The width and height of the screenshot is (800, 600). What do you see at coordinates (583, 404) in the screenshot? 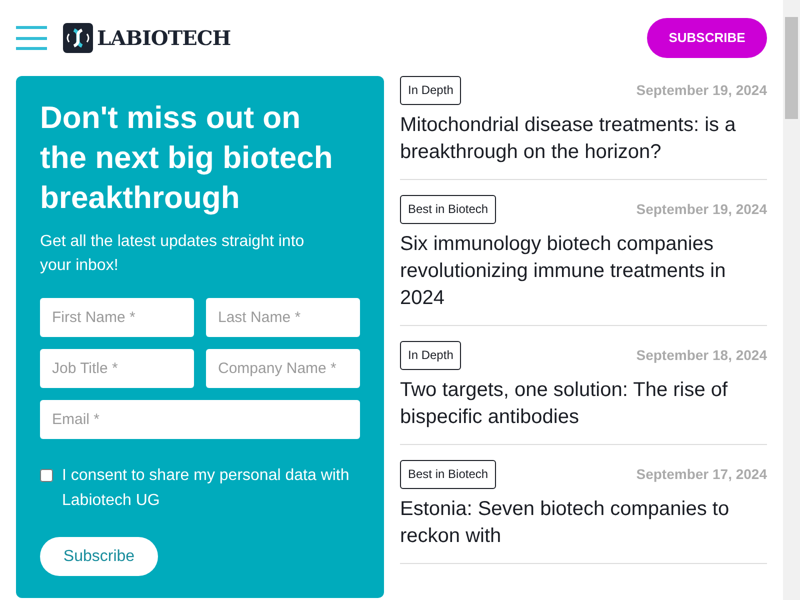
I see `article-title: Two targets, one solution: The rise of bispecific antibodies` at bounding box center [583, 404].